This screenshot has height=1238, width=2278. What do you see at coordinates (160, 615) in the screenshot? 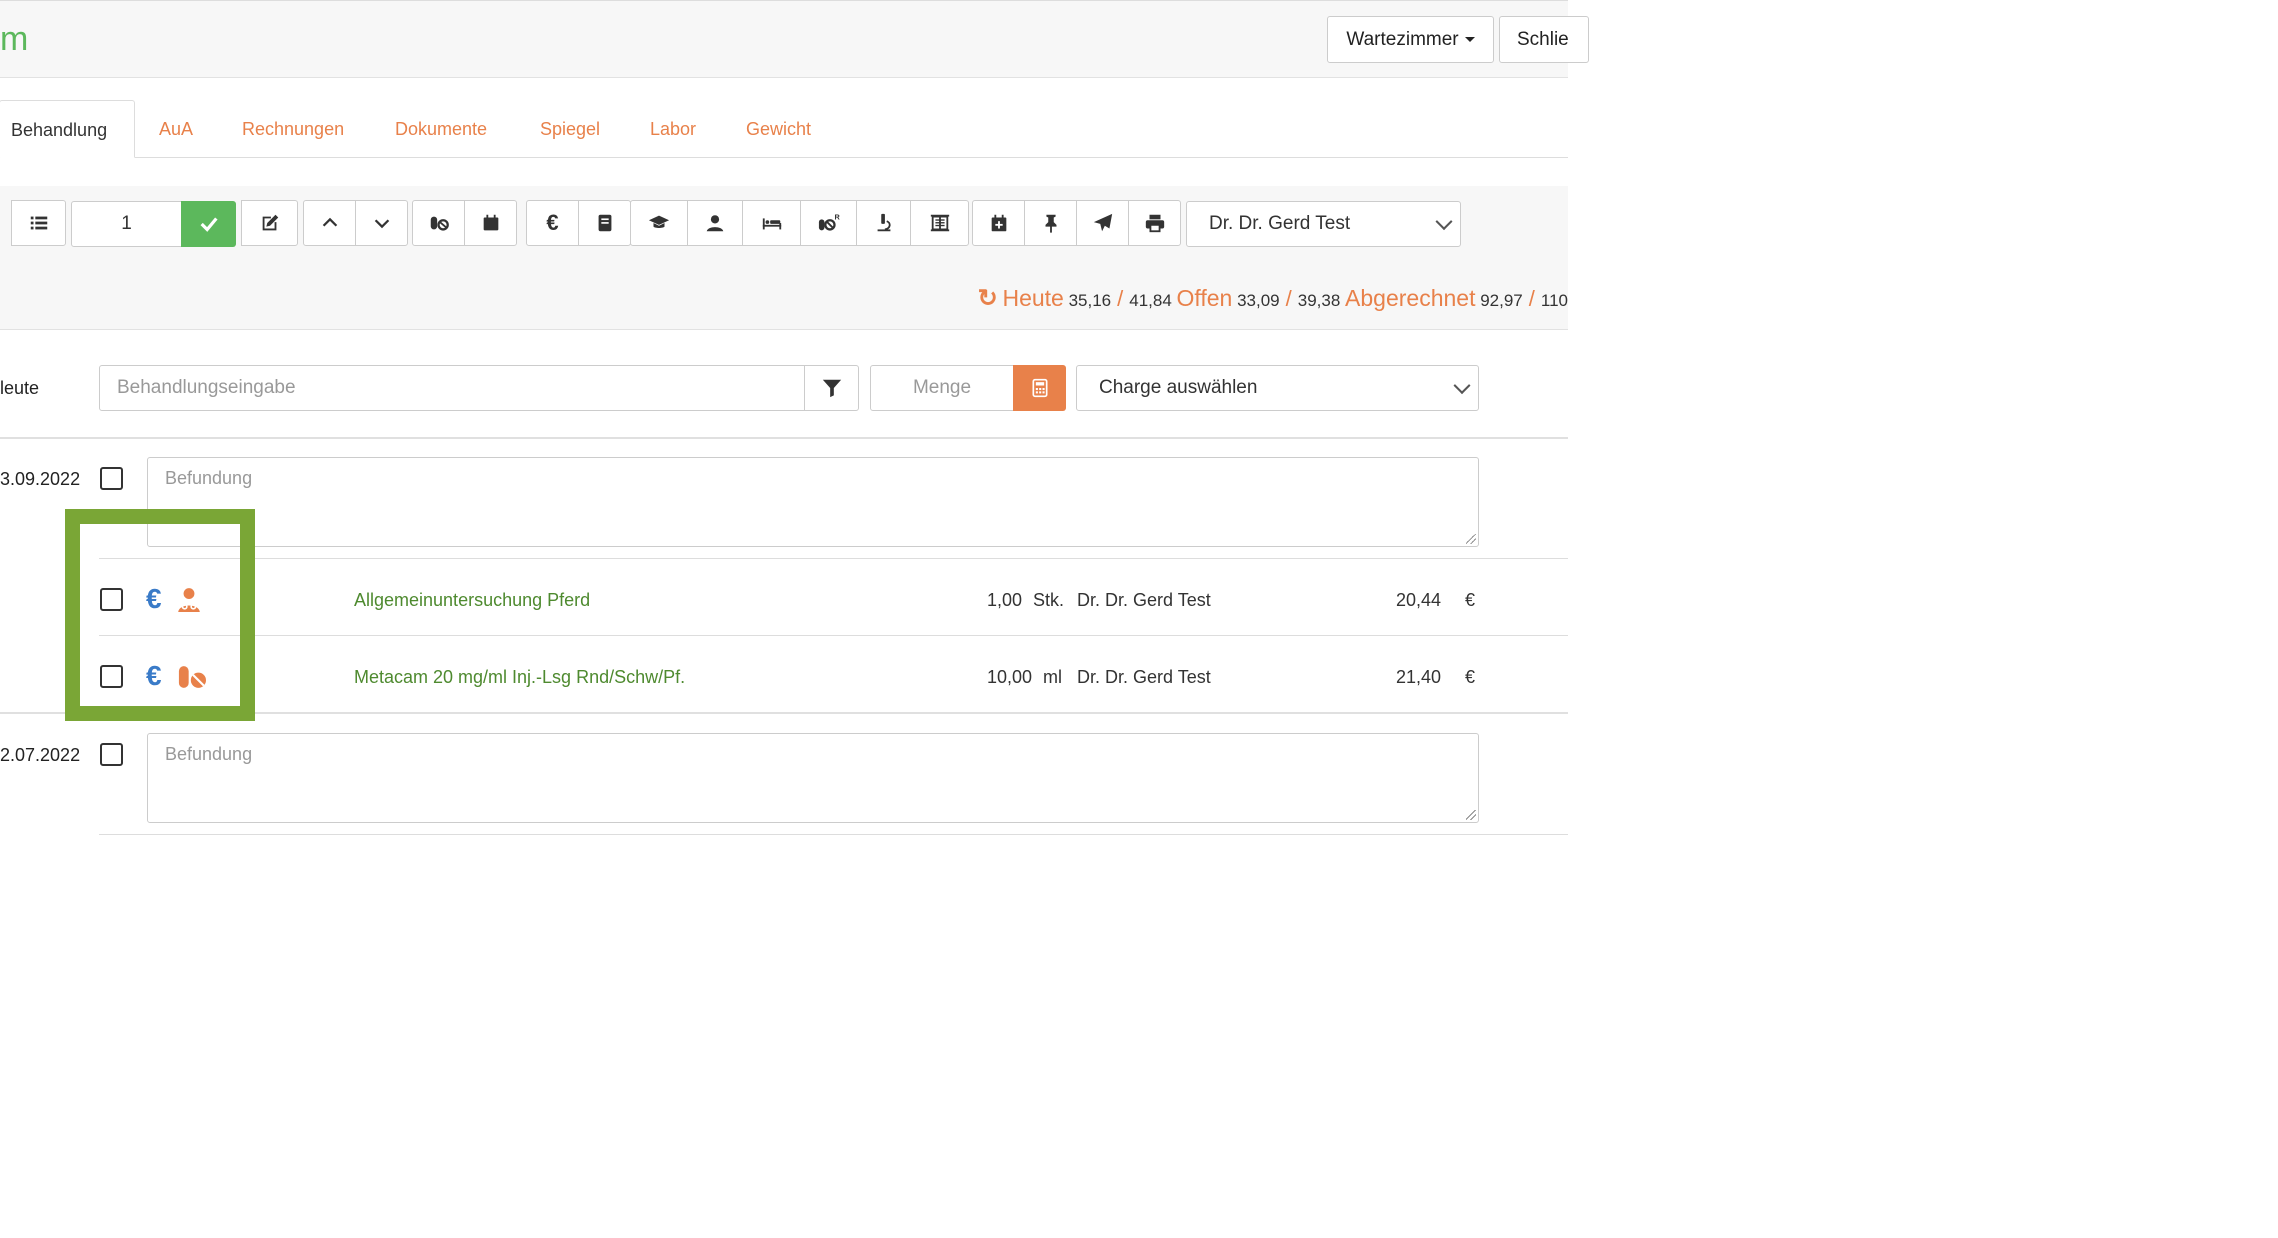
I see `highlight-box` at bounding box center [160, 615].